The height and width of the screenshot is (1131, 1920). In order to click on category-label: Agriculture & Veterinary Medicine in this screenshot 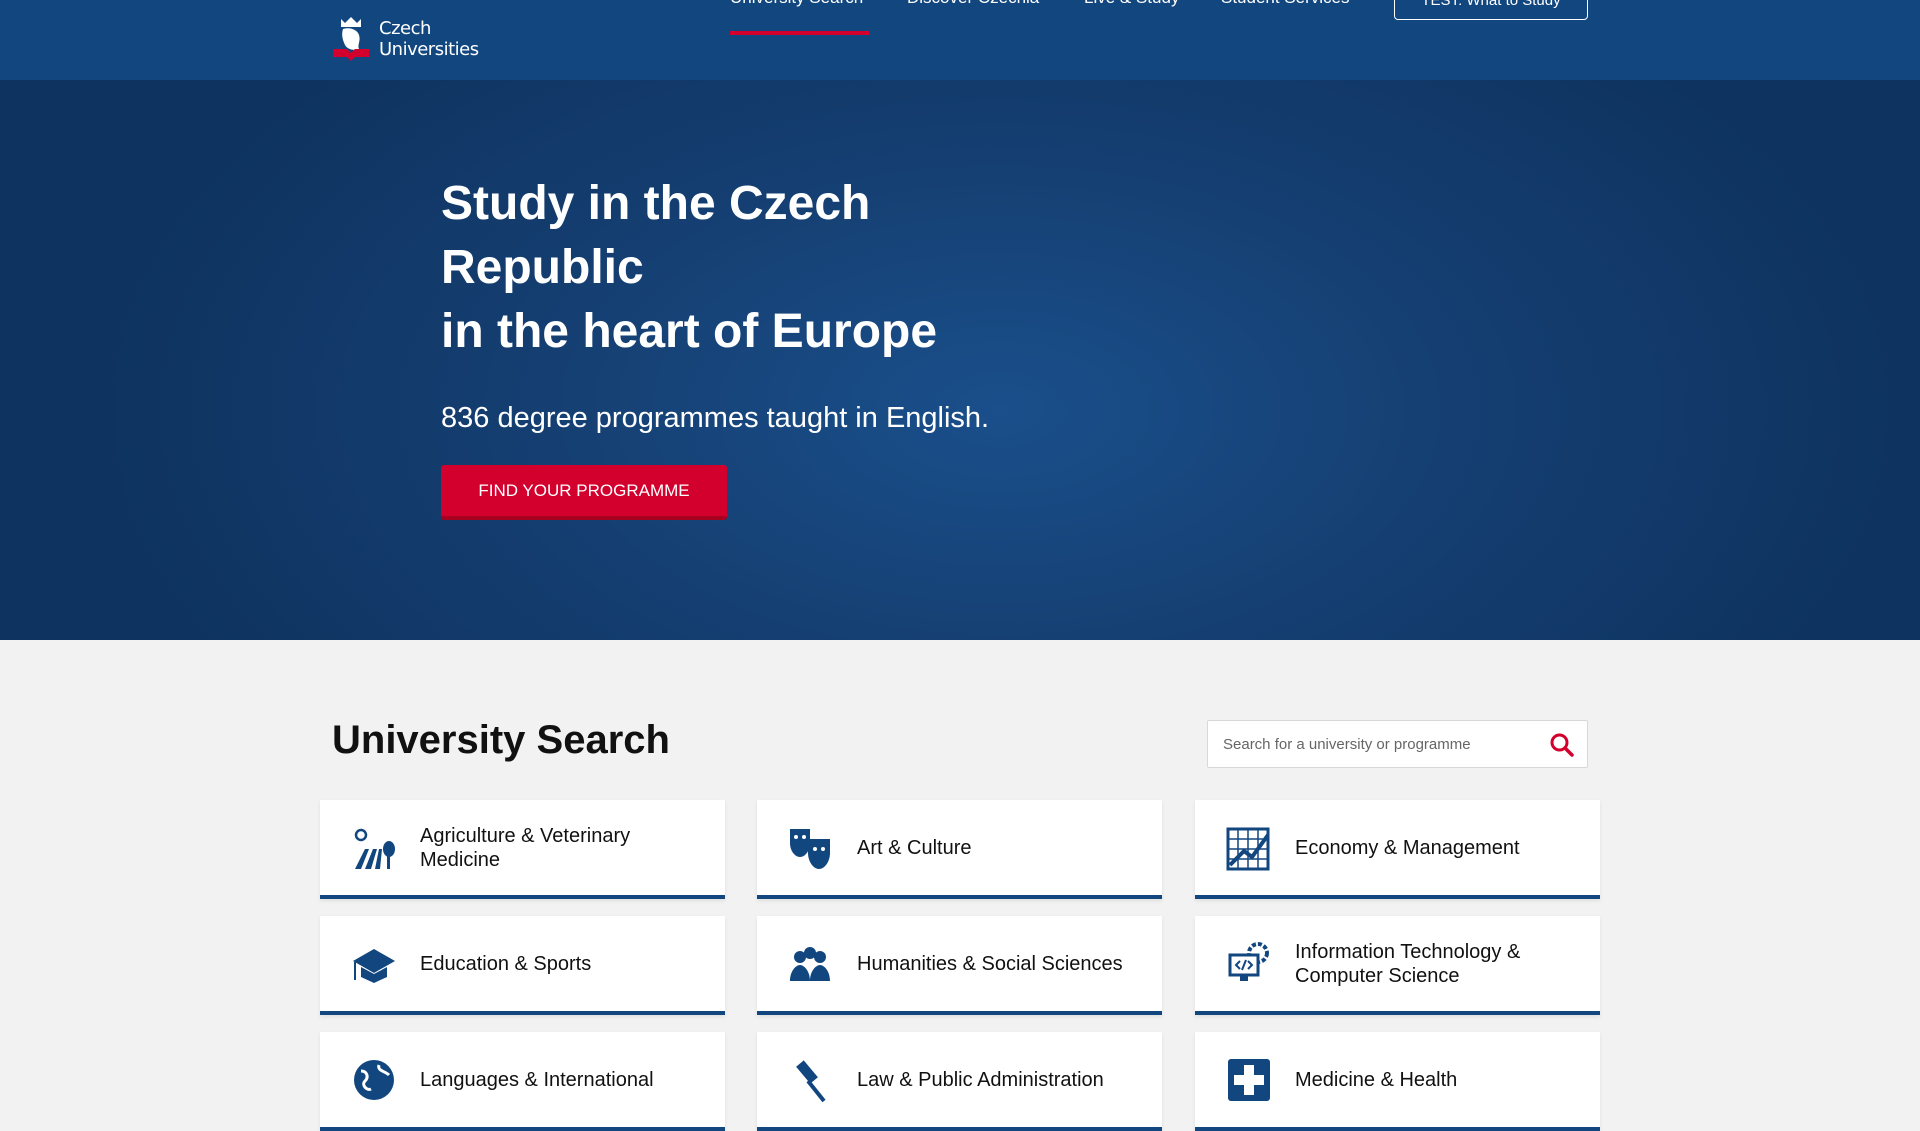, I will do `click(525, 847)`.